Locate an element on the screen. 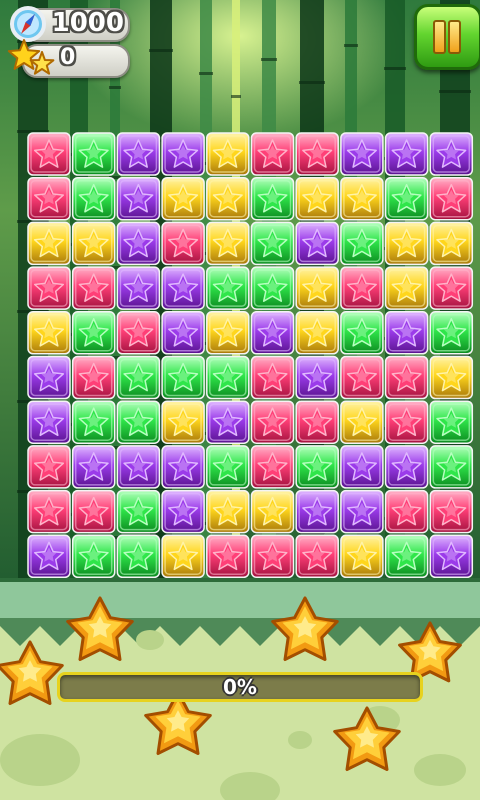 This screenshot has height=800, width=480. progress-label: 0% is located at coordinates (240, 687).